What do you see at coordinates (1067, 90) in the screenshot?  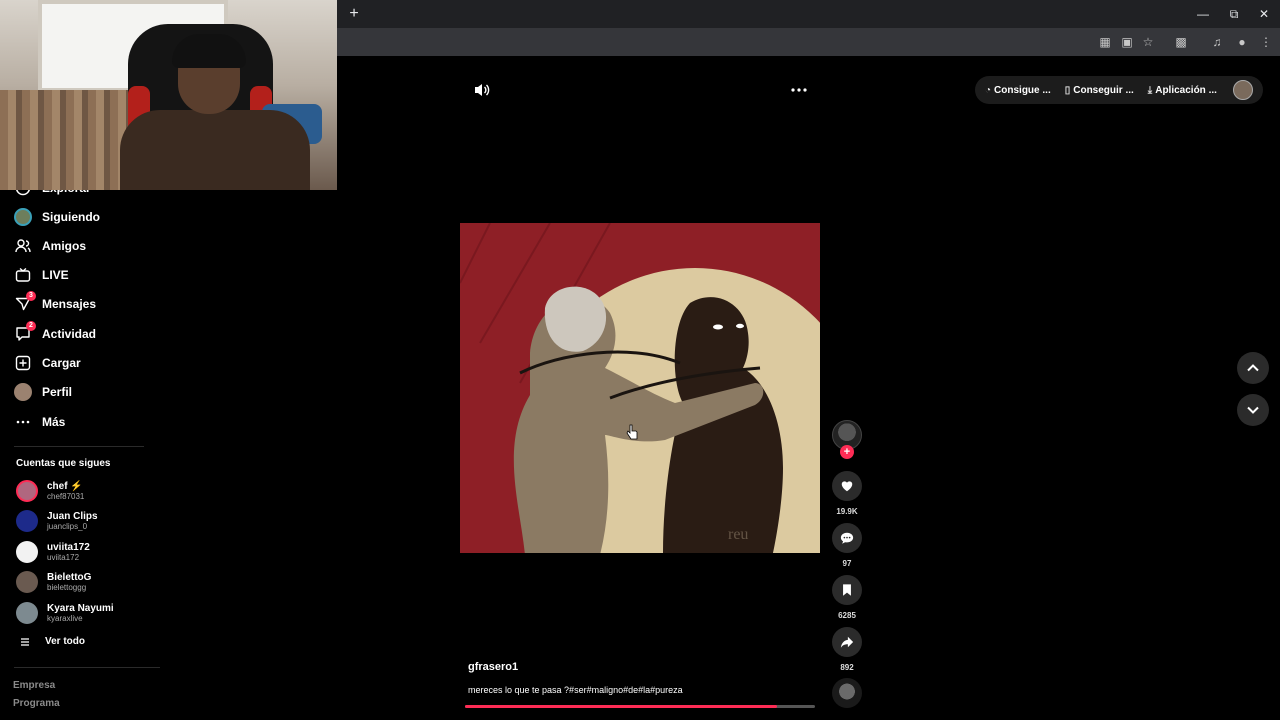 I see `phone-icon: ▯` at bounding box center [1067, 90].